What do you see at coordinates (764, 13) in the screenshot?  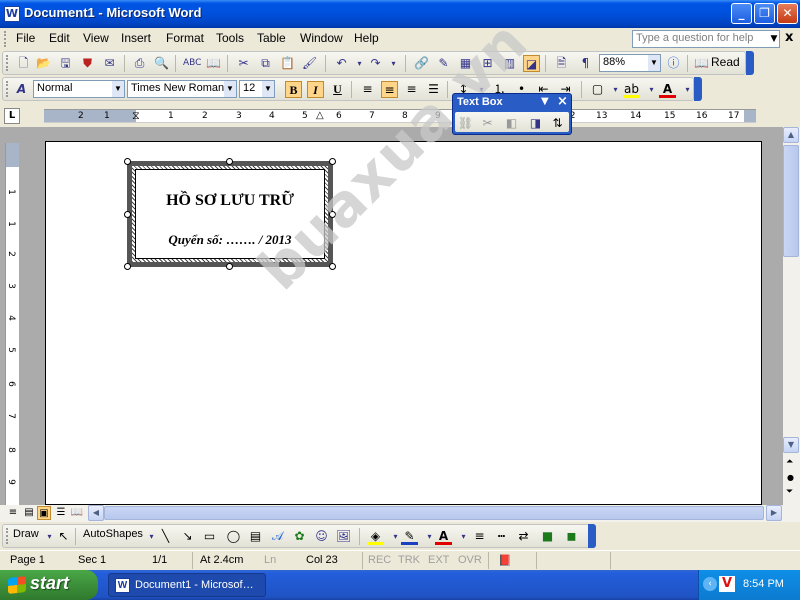 I see `restore-button: ❐` at bounding box center [764, 13].